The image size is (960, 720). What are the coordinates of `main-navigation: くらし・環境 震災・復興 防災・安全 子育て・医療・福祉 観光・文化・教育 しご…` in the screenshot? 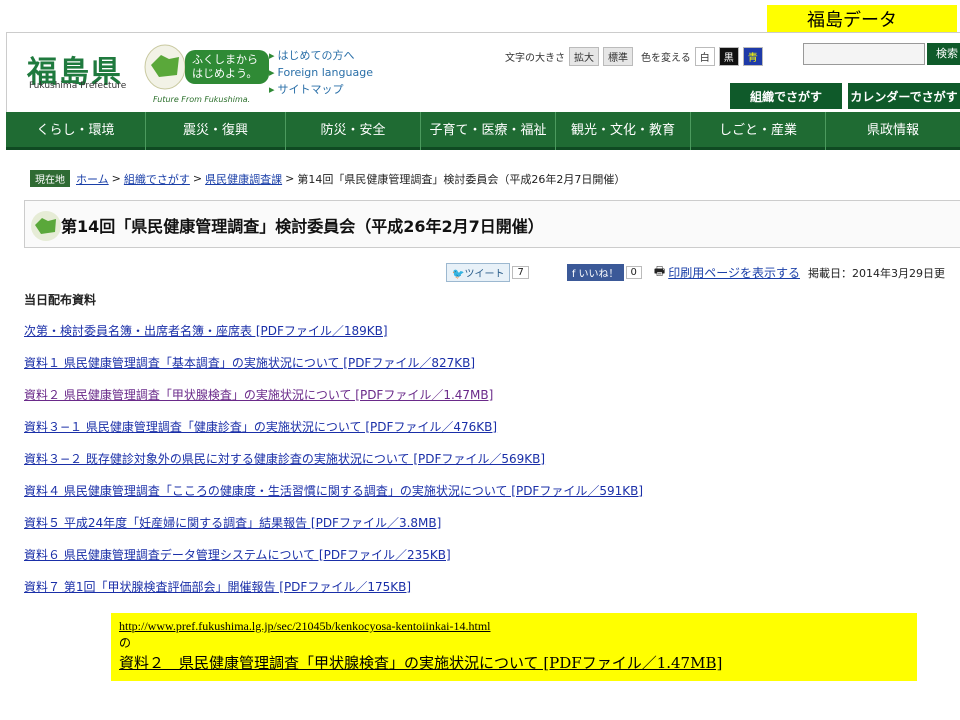 It's located at (483, 131).